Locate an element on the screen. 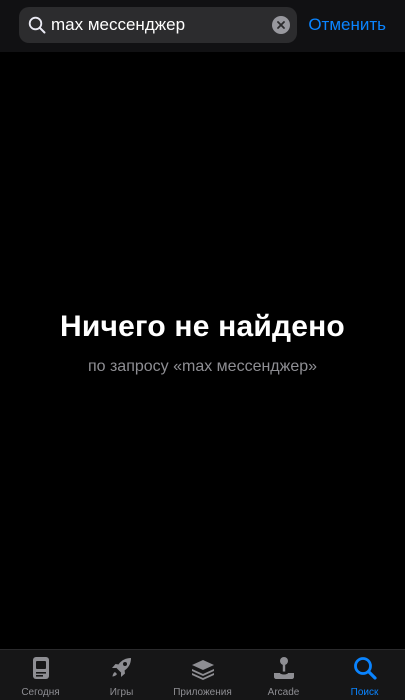 The image size is (405, 700). search-field: max мессенджер is located at coordinates (158, 25).